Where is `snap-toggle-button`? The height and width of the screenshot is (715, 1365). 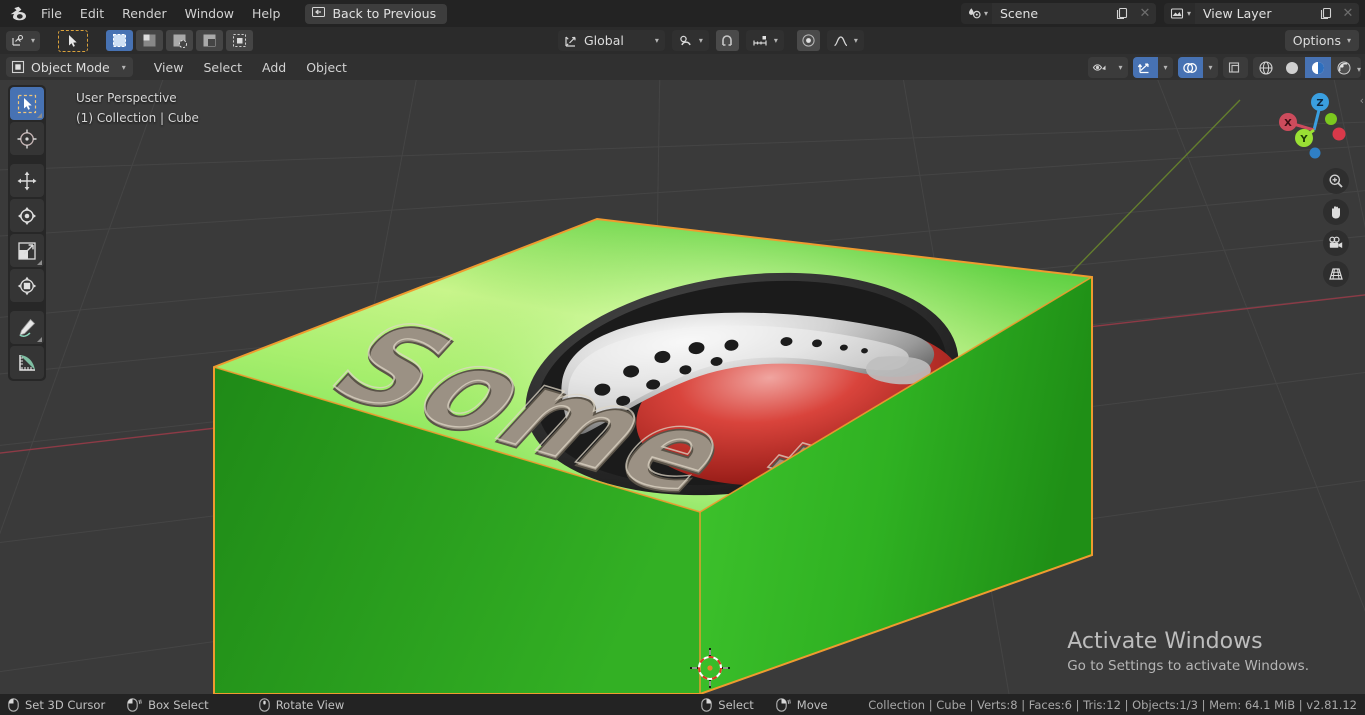
snap-toggle-button is located at coordinates (727, 40).